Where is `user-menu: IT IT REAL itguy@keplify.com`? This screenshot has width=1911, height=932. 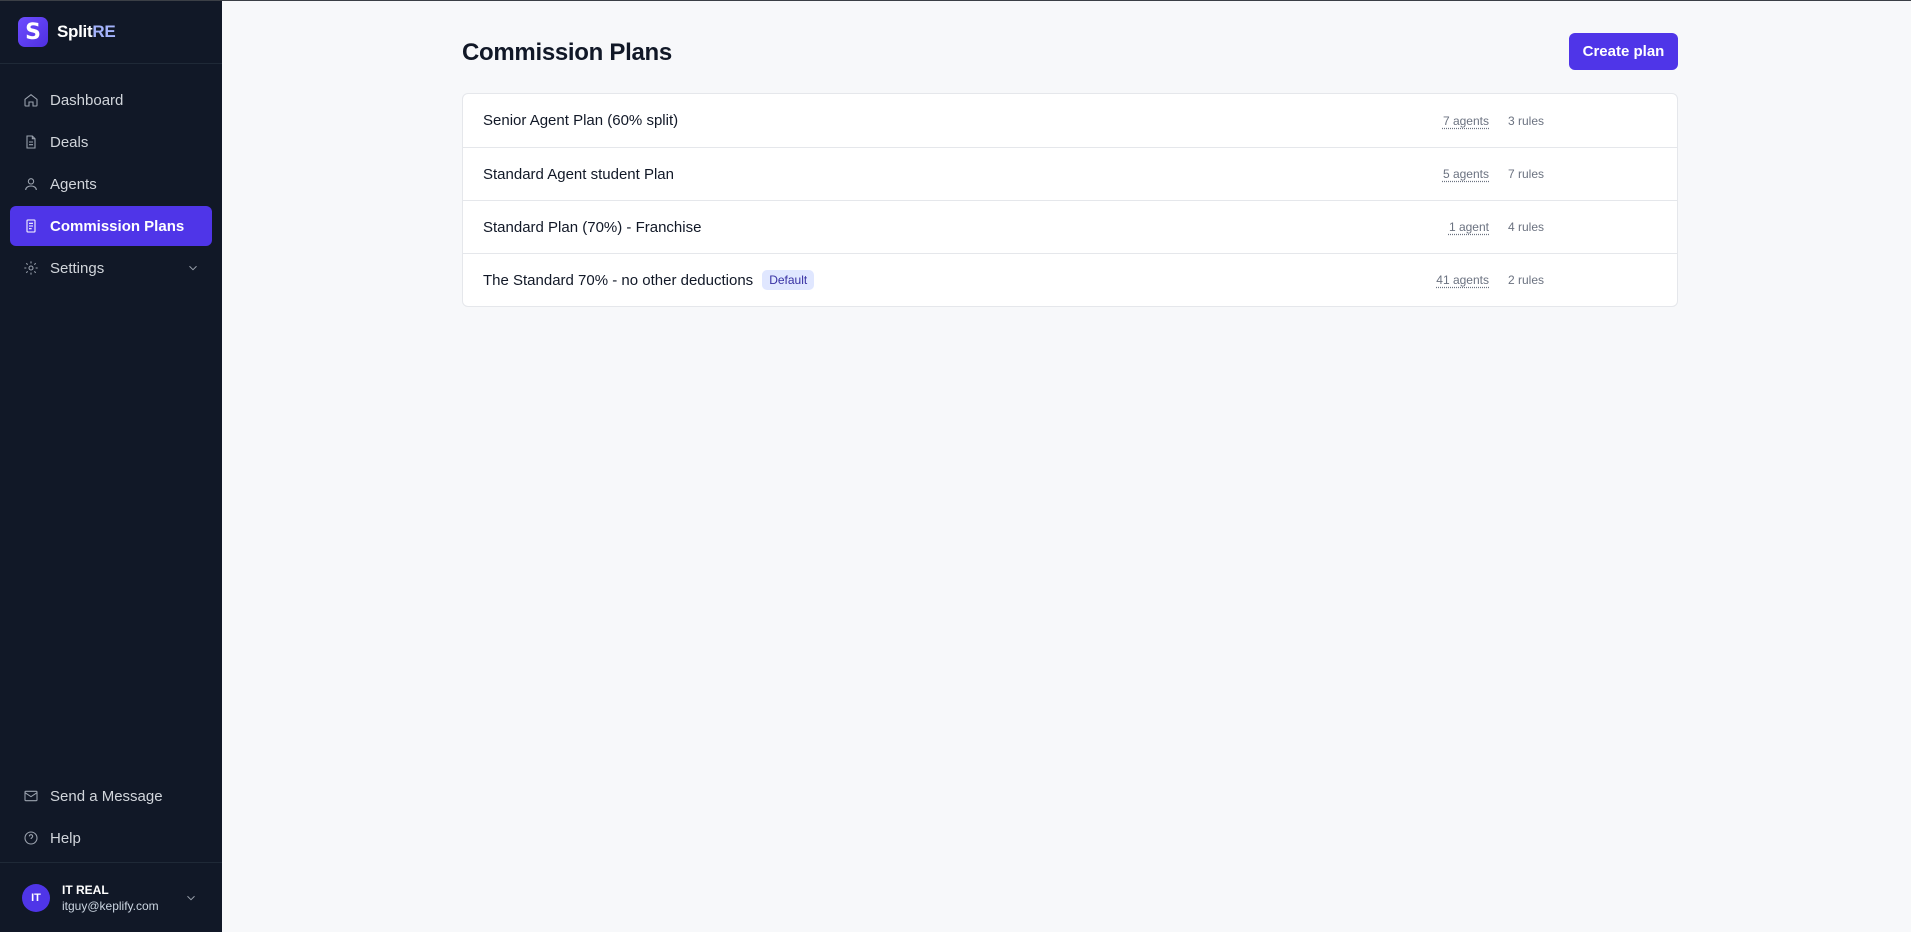 user-menu: IT IT REAL itguy@keplify.com is located at coordinates (111, 897).